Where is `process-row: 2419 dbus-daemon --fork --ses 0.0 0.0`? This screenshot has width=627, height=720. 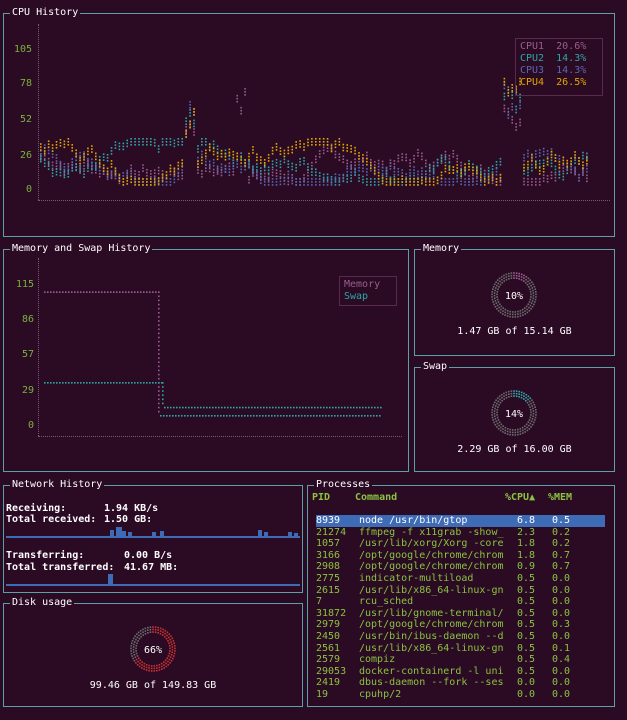 process-row: 2419 dbus-daemon --fork --ses 0.0 0.0 is located at coordinates (460, 683).